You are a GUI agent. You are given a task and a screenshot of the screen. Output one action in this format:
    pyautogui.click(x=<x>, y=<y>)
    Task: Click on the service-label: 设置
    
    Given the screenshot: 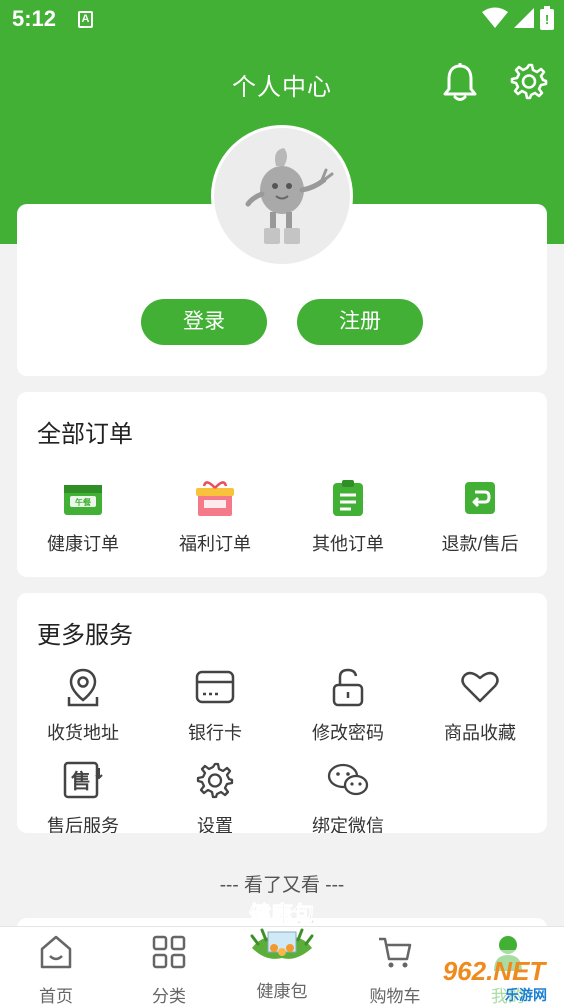 What is the action you would take?
    pyautogui.click(x=215, y=824)
    